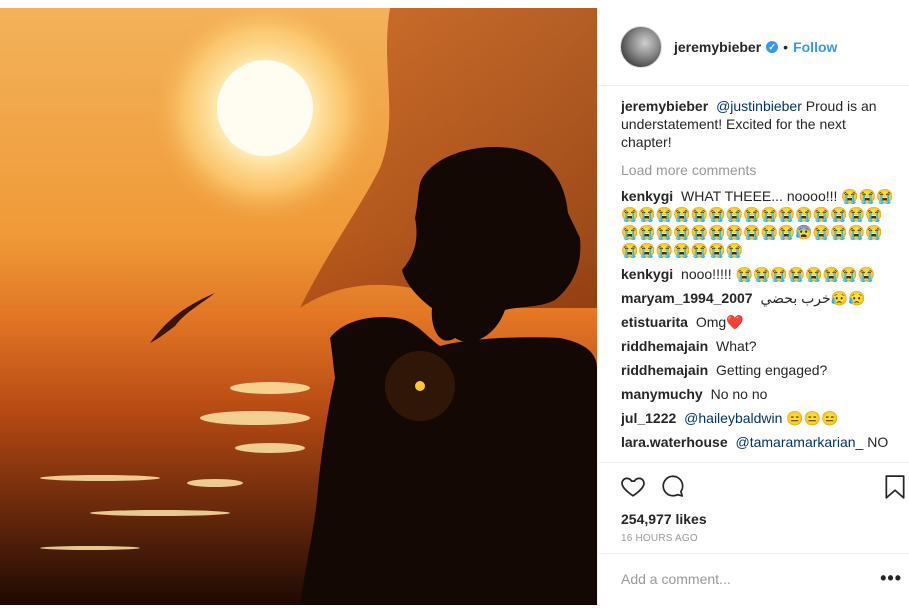  Describe the element at coordinates (813, 298) in the screenshot. I see `comment-text: خرب بحضي😥😥` at that location.